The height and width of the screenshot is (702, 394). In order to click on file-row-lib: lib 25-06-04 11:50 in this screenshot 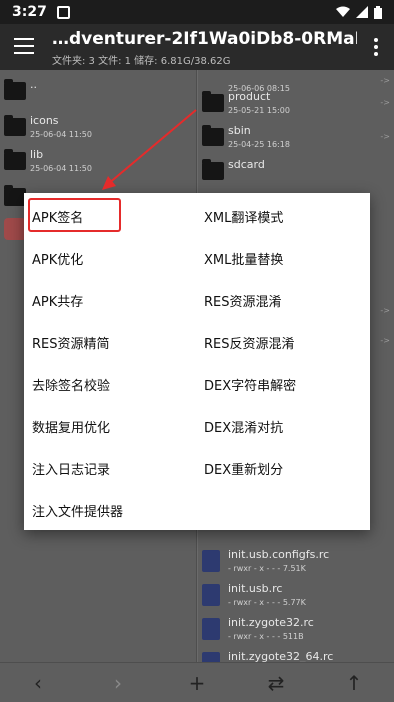, I will do `click(98, 162)`.